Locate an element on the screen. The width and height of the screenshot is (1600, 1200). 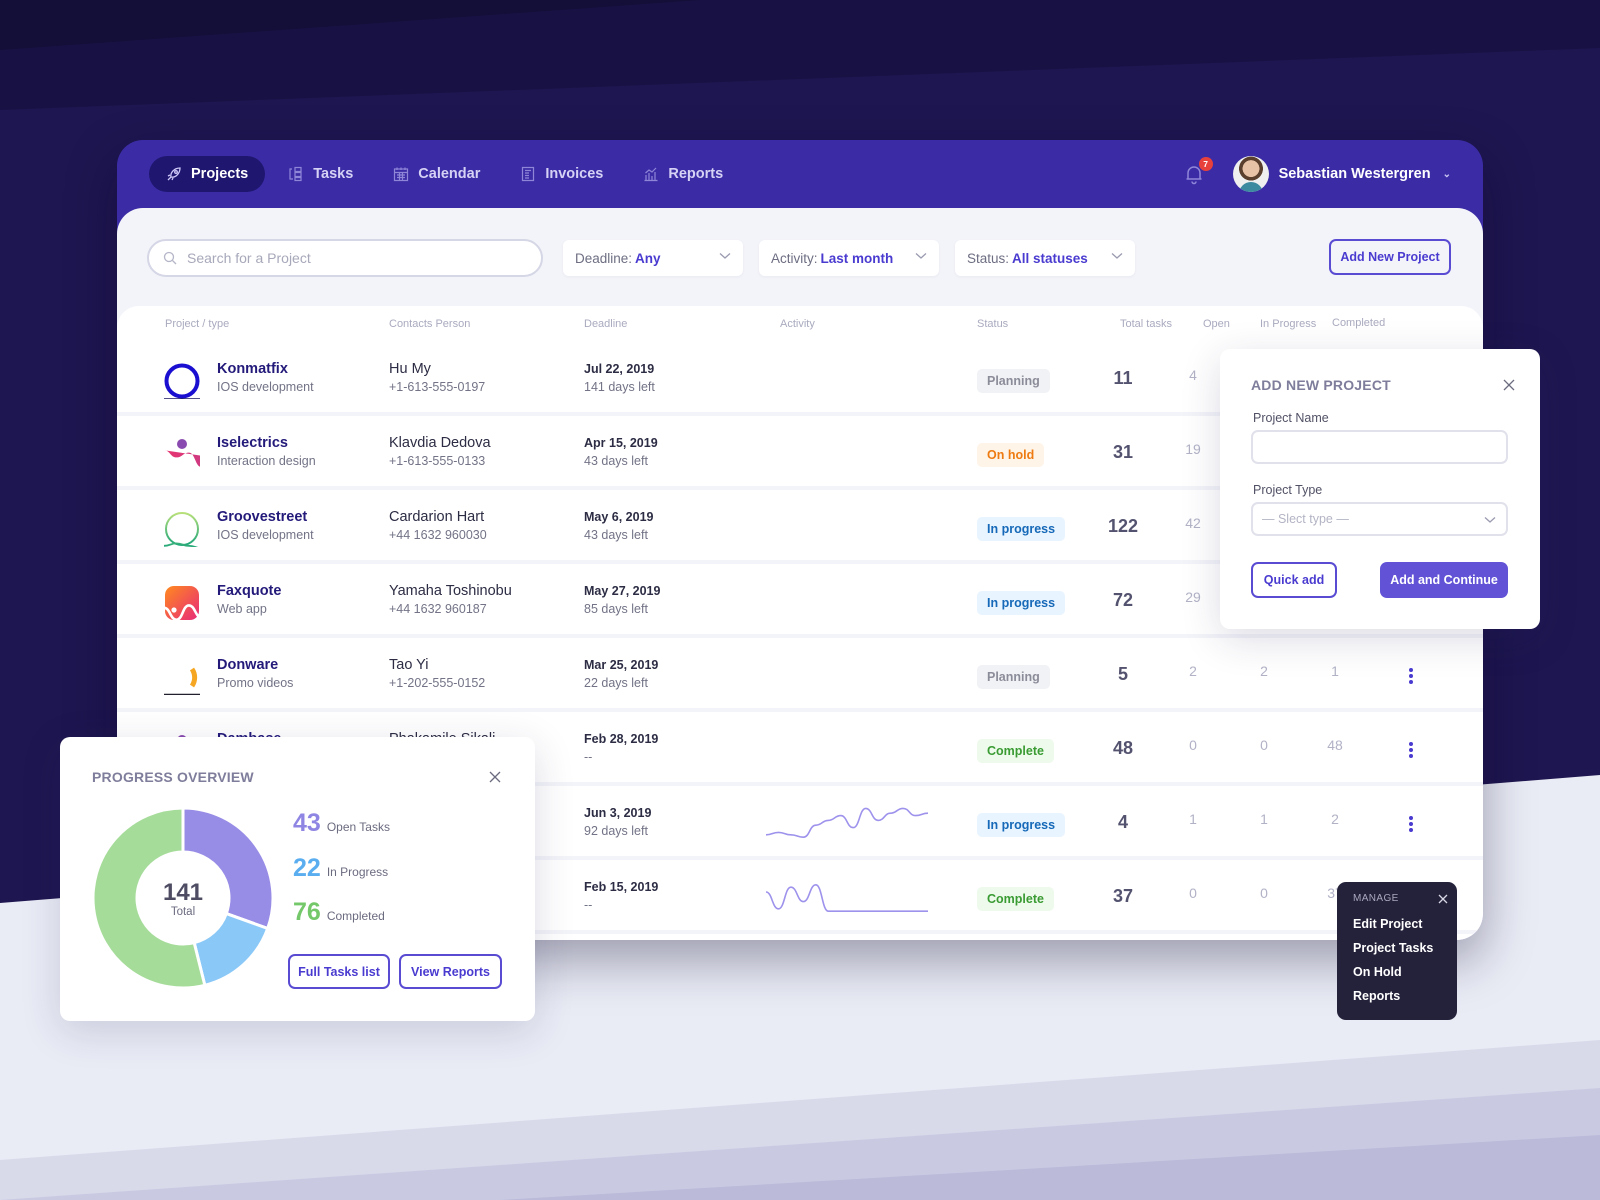
days-left: 43 days left is located at coordinates (616, 535).